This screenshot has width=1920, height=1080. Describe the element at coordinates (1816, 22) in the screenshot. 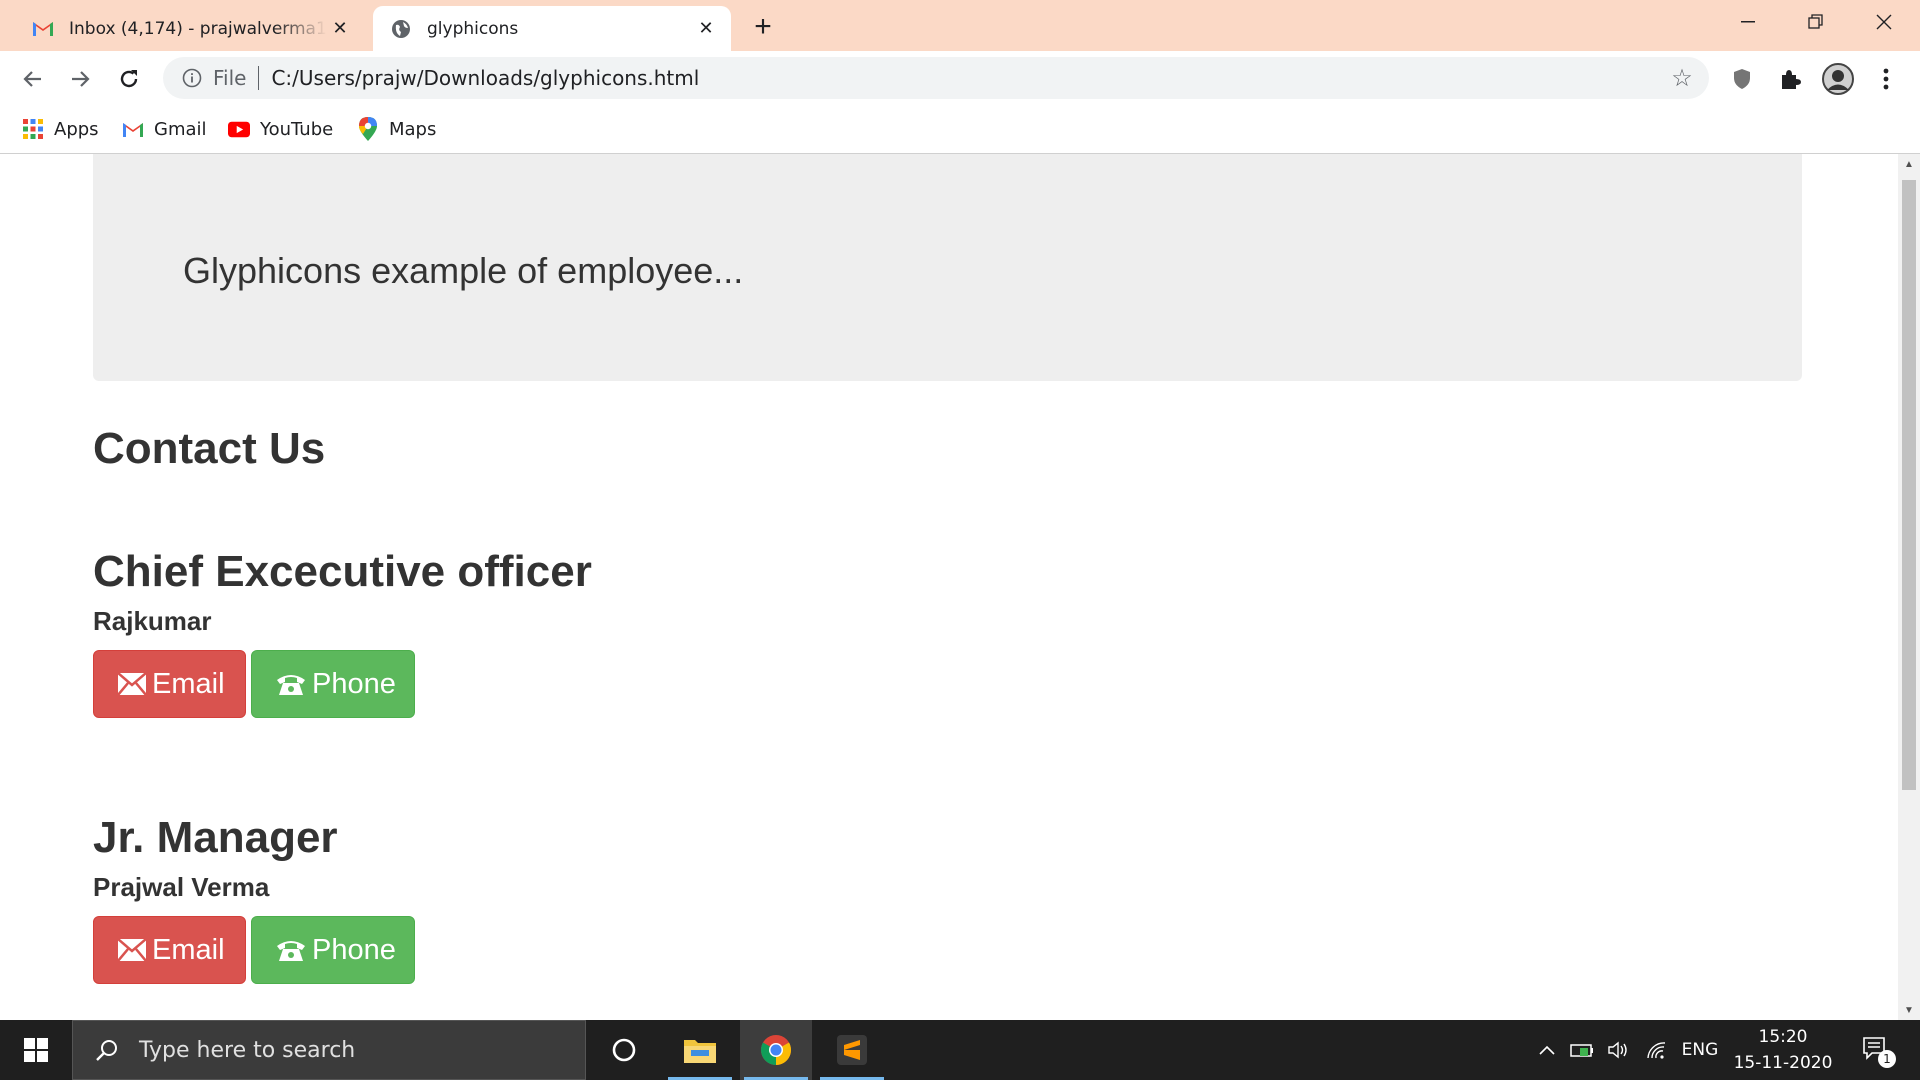

I see `restore-button` at that location.